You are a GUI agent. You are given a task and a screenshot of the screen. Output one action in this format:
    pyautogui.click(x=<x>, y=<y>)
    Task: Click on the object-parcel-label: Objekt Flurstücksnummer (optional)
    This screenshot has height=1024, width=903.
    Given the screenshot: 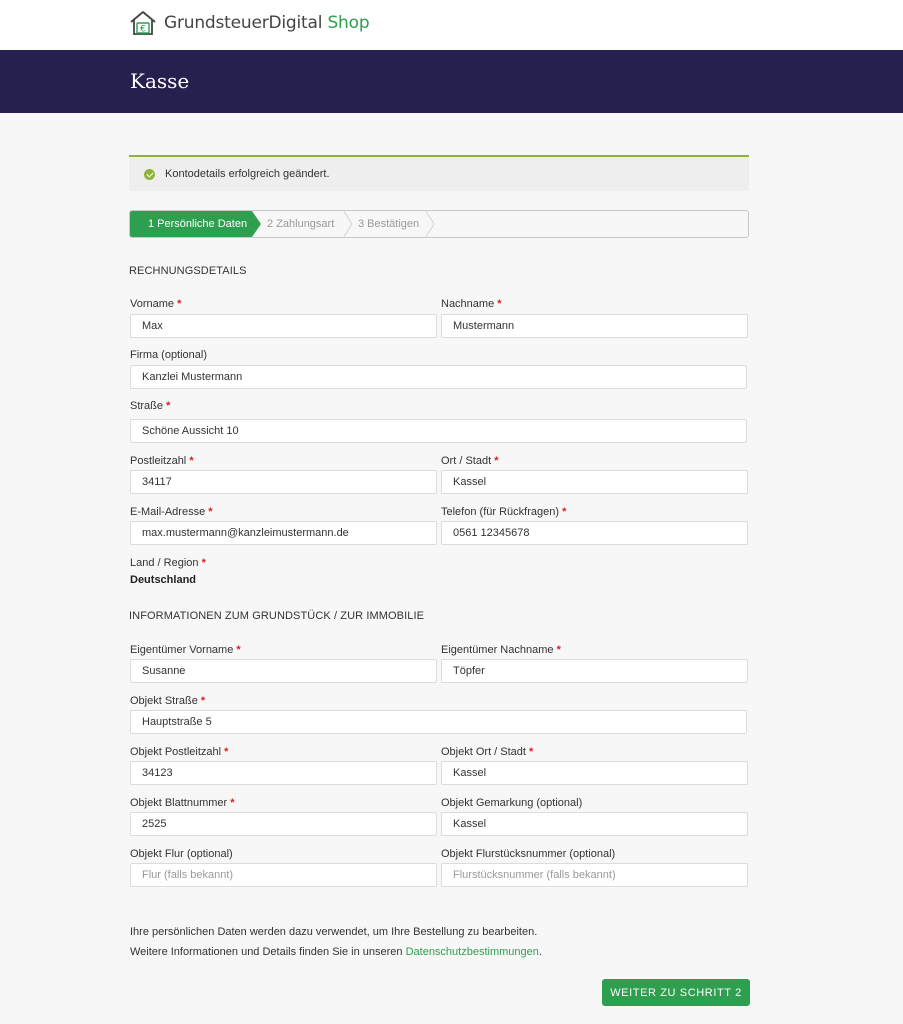 What is the action you would take?
    pyautogui.click(x=528, y=854)
    